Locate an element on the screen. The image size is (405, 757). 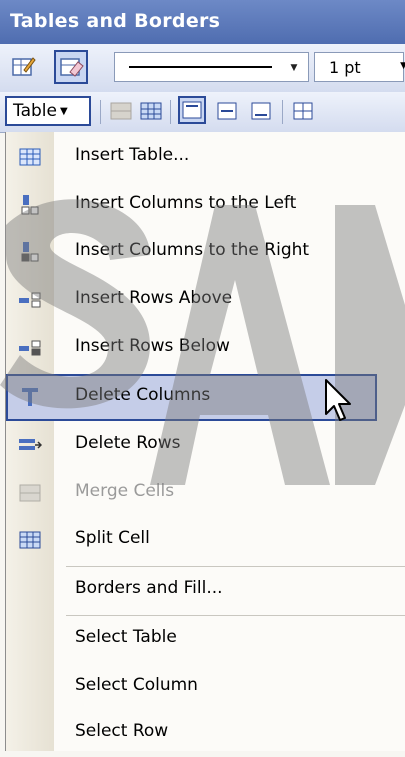
pencil-icon is located at coordinates (24, 66).